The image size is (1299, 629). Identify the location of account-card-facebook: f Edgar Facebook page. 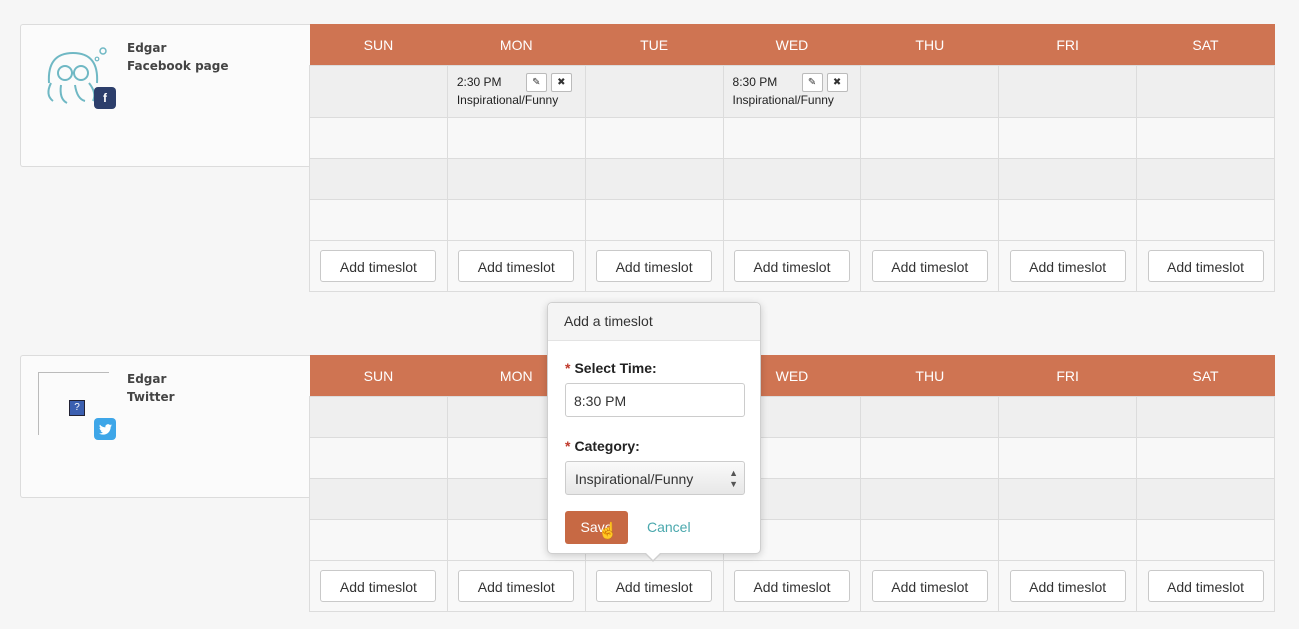
(165, 95).